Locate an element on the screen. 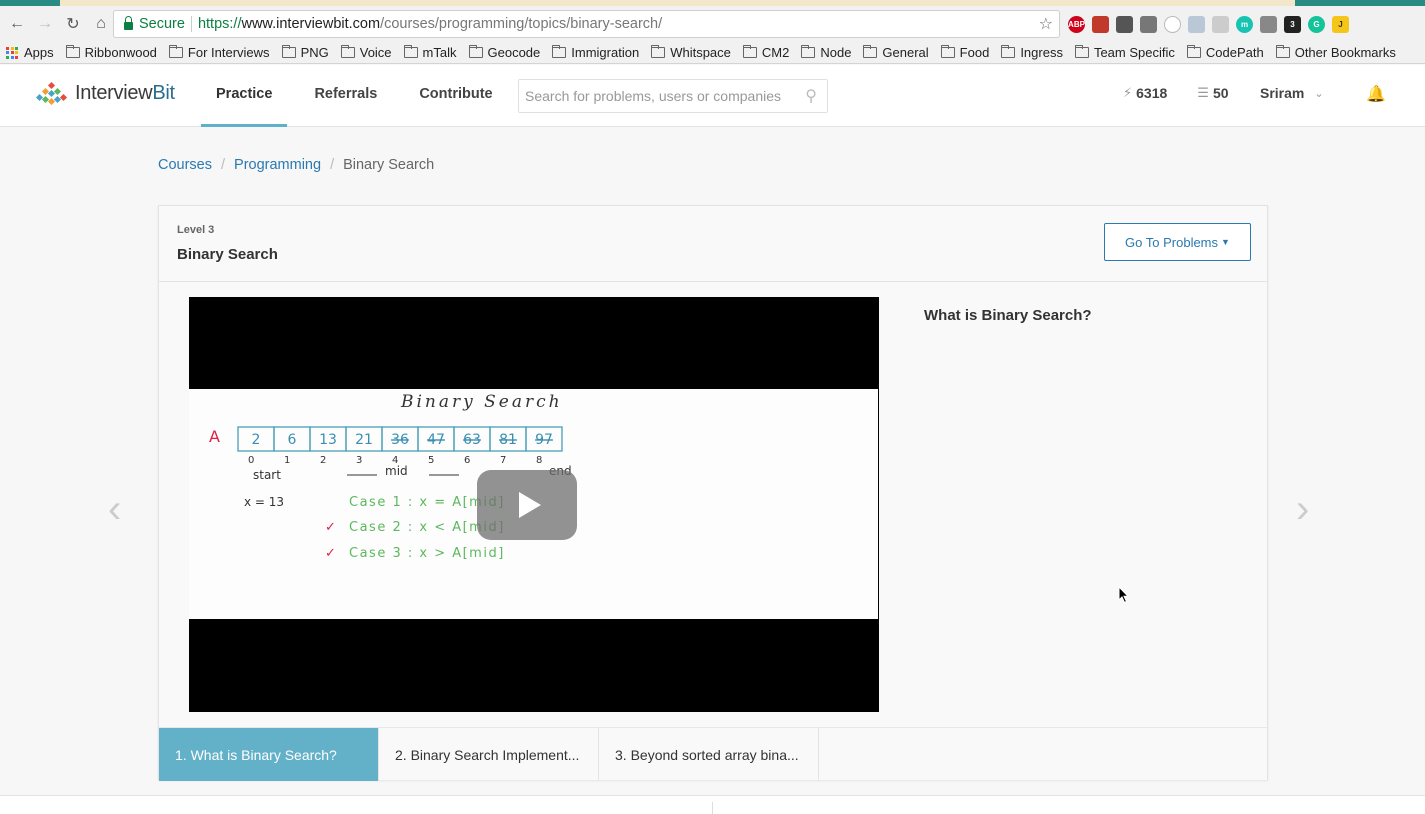 The height and width of the screenshot is (814, 1425). card-header: Level 3 Binary Search Go To Problems ▼ is located at coordinates (713, 244).